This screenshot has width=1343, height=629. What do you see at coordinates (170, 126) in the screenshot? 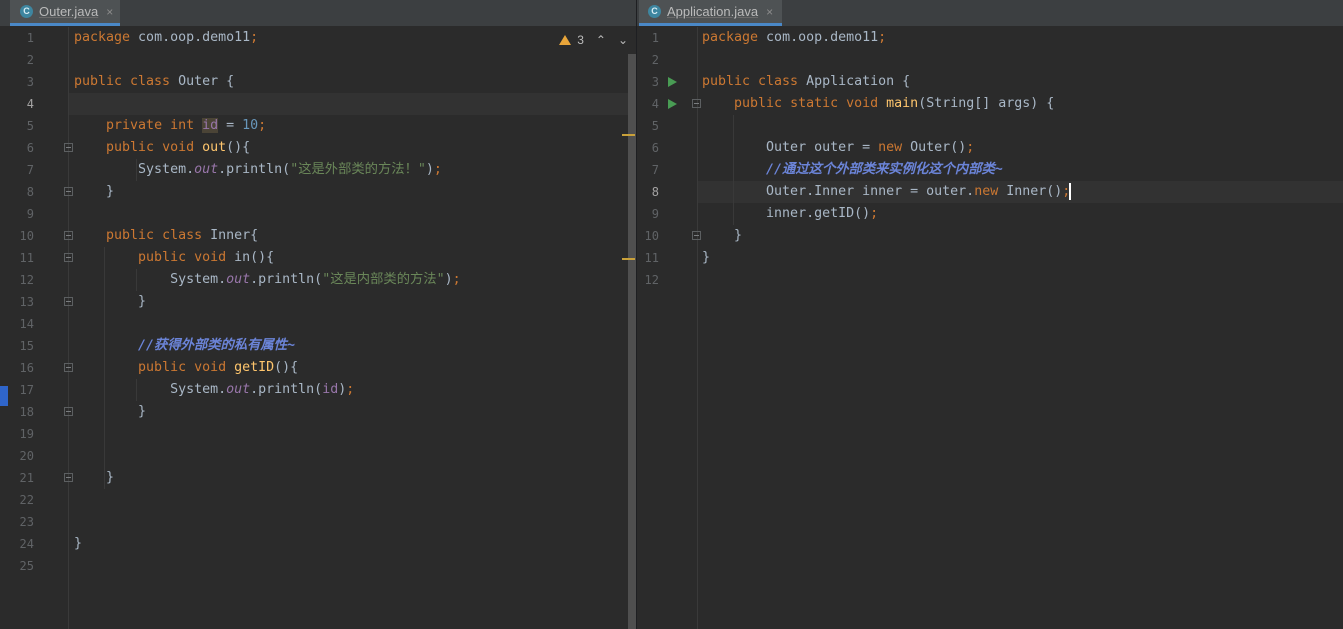
I see `code-line: private int id = 10;` at bounding box center [170, 126].